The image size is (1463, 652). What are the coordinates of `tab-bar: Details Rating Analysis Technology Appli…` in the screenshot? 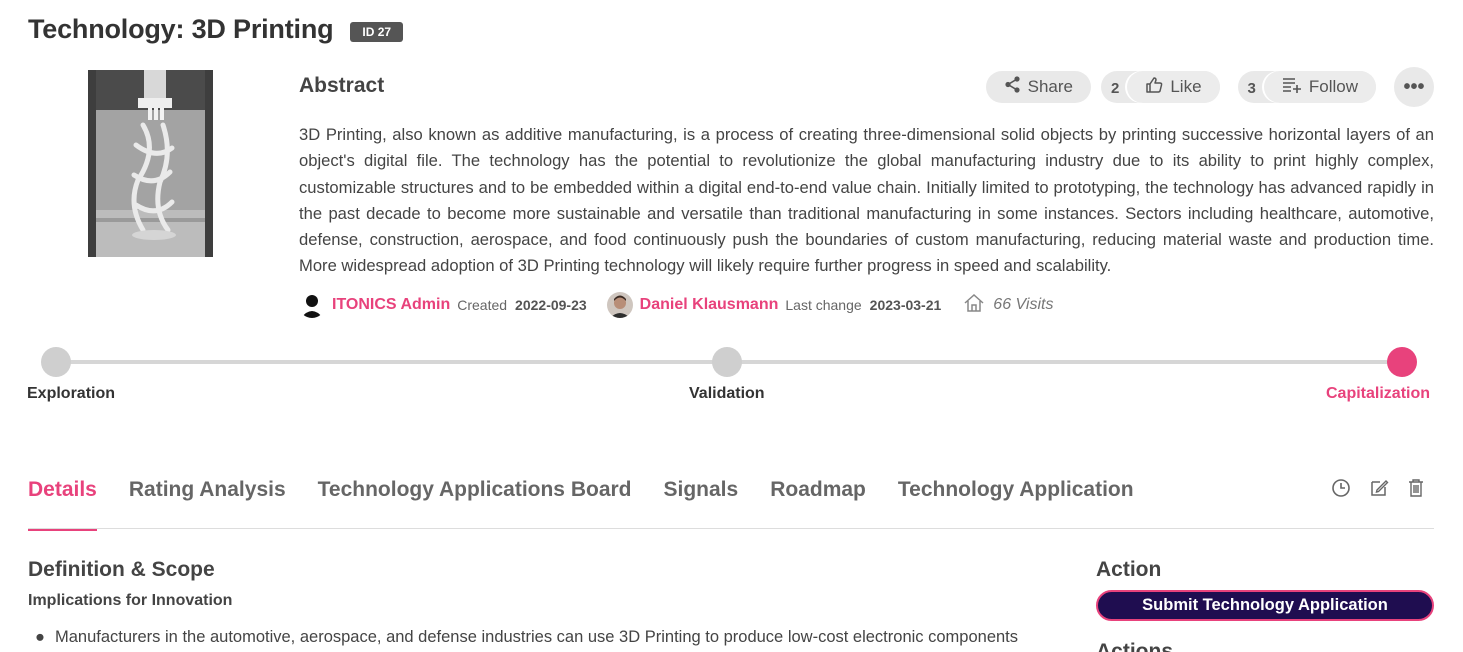 It's located at (581, 504).